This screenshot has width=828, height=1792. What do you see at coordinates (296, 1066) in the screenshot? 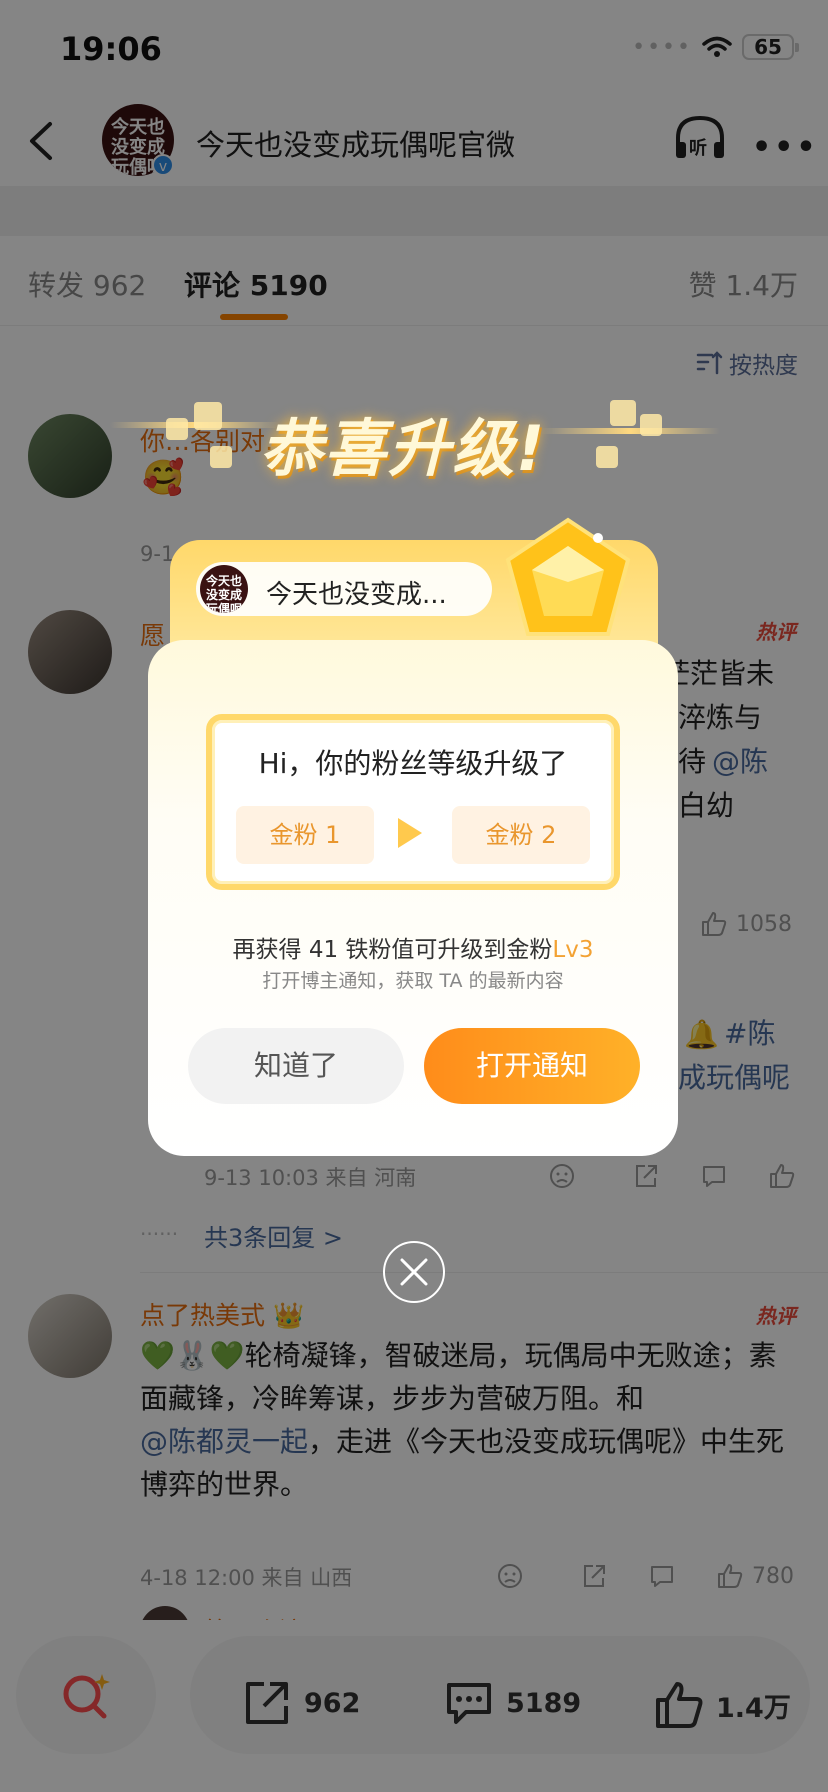
I see `got-it-button: 知道了` at bounding box center [296, 1066].